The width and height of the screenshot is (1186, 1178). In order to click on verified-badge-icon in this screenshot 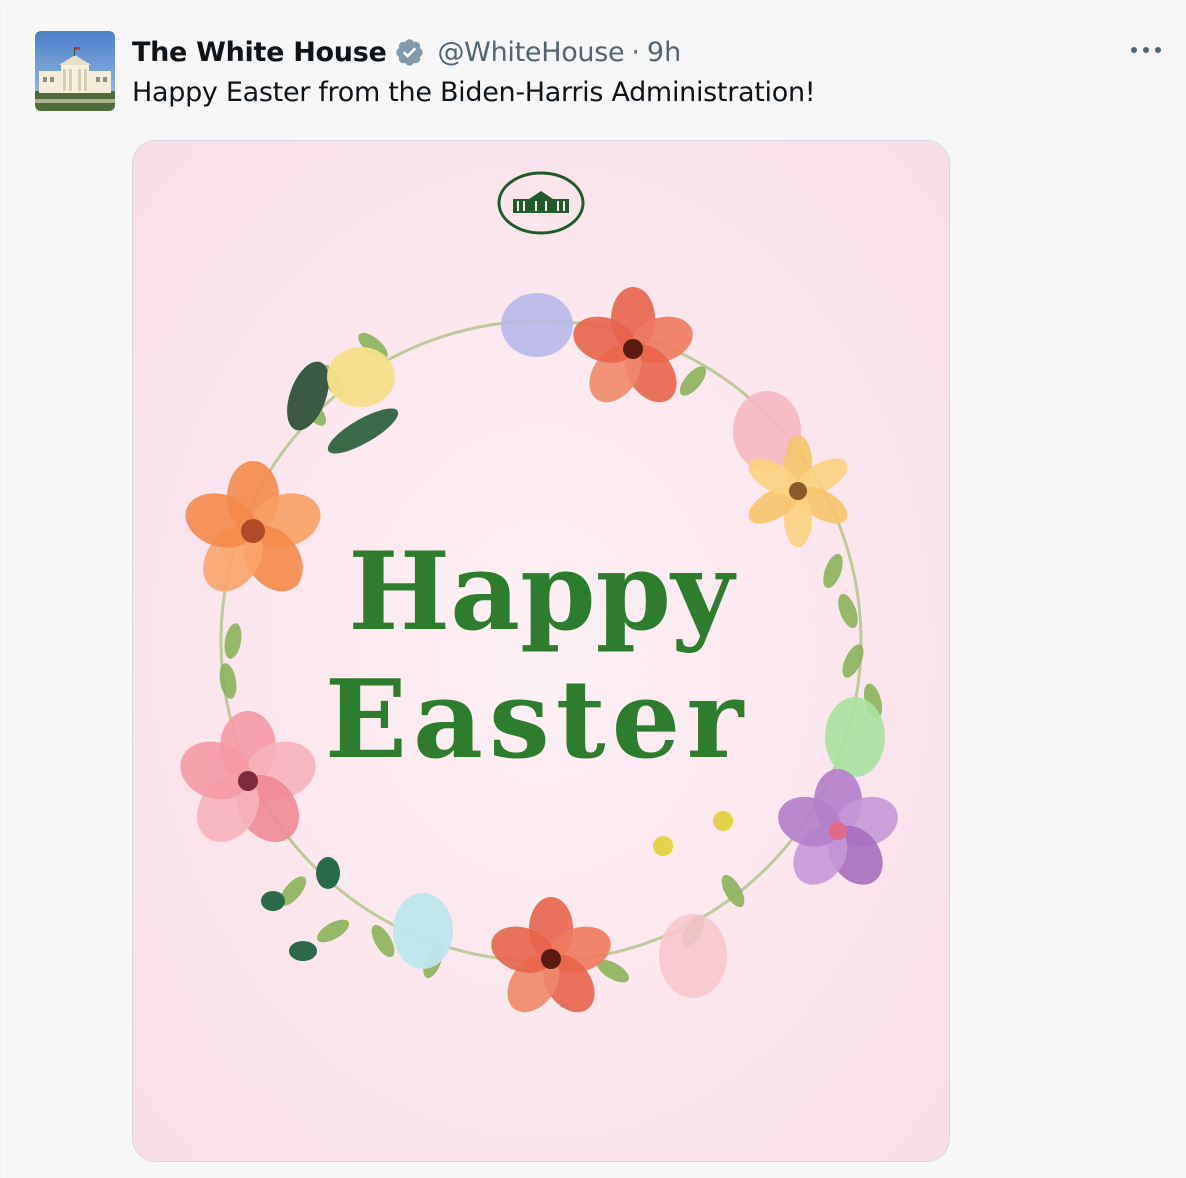, I will do `click(409, 52)`.